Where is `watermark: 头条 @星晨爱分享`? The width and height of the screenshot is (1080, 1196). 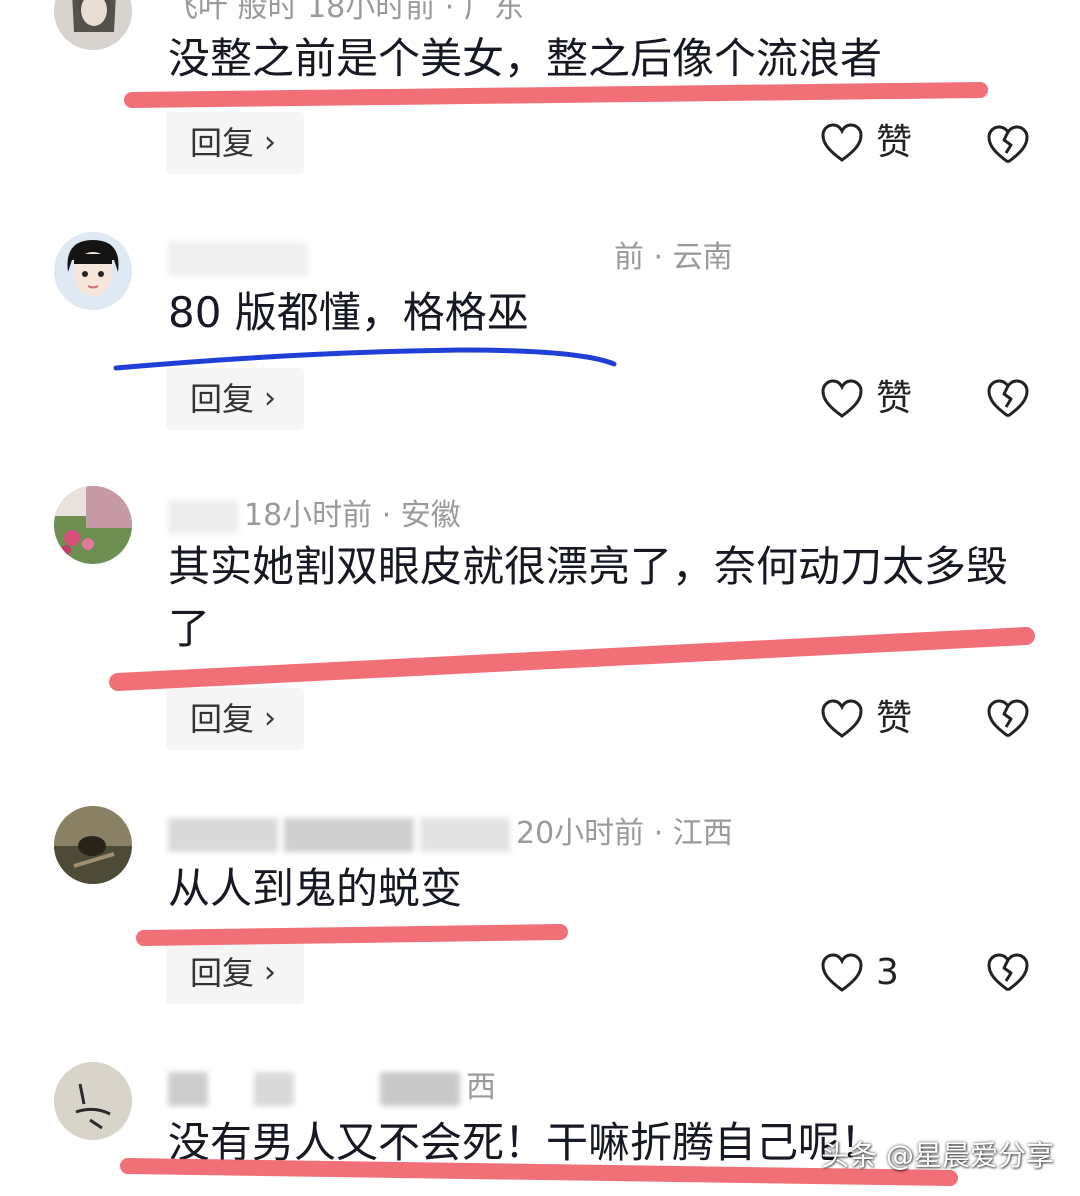
watermark: 头条 @星晨爱分享 is located at coordinates (937, 1155).